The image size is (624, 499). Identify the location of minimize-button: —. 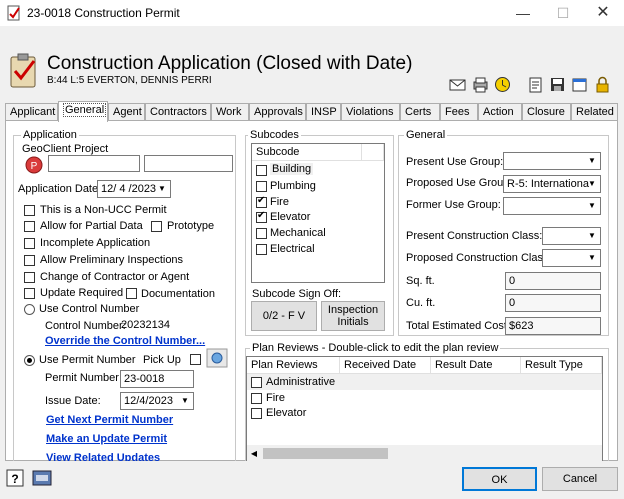
(523, 13).